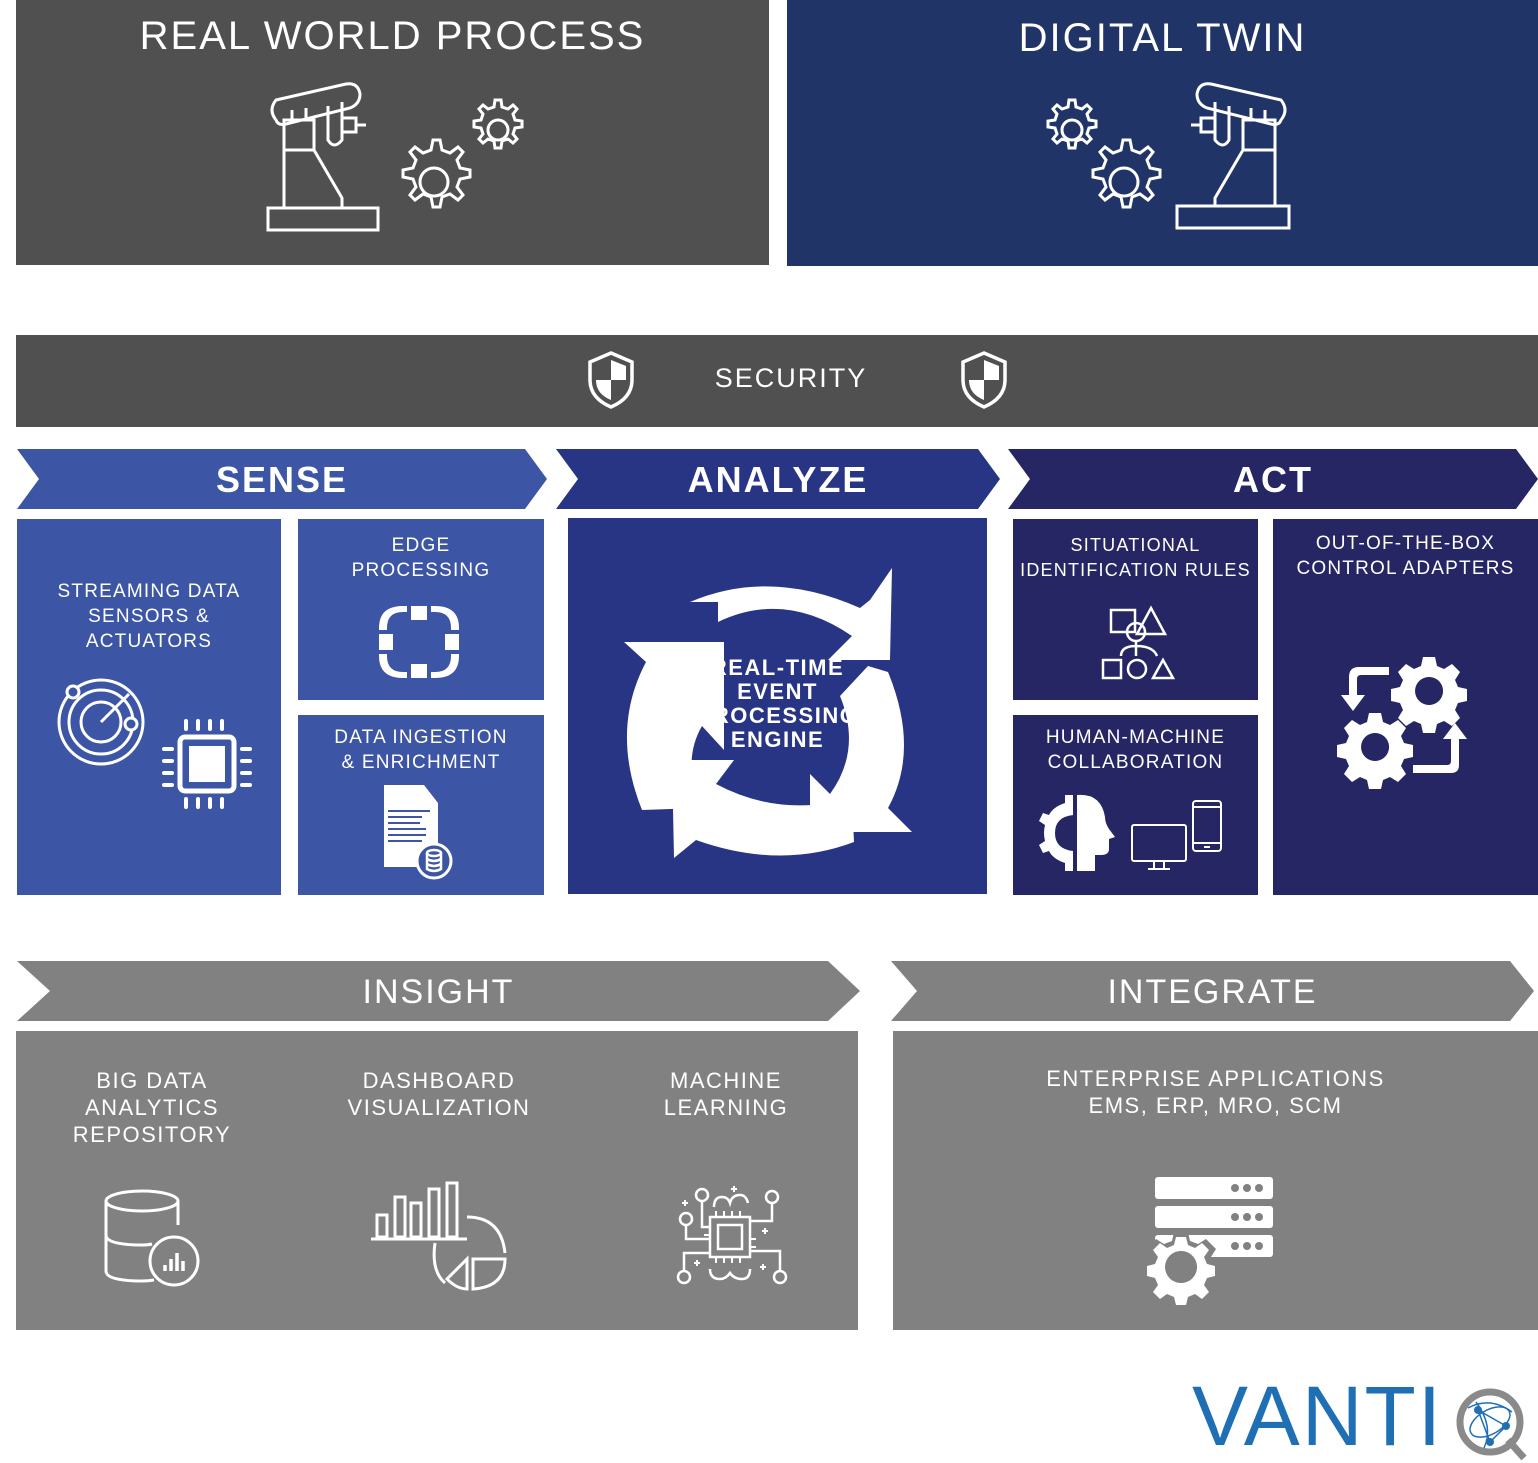  I want to click on chip-icon, so click(207, 764).